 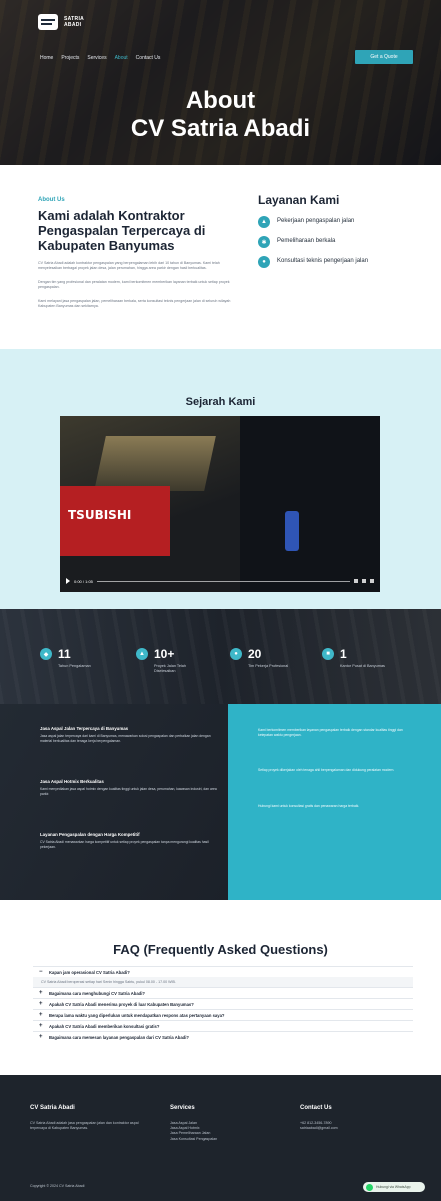 I want to click on hero-title-line1: About, so click(x=220, y=100).